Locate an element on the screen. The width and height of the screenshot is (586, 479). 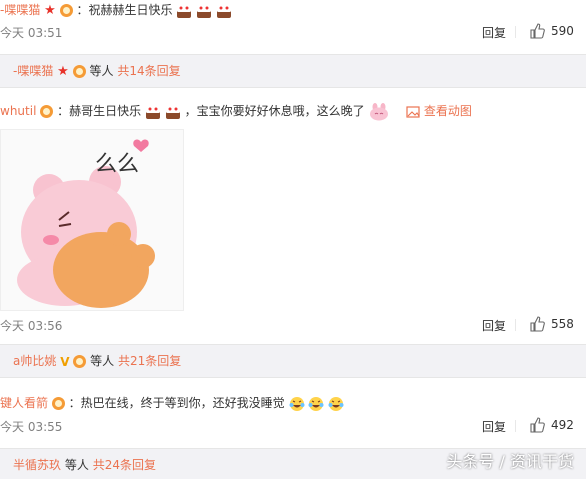
v-verified-icon: V is located at coordinates (65, 361).